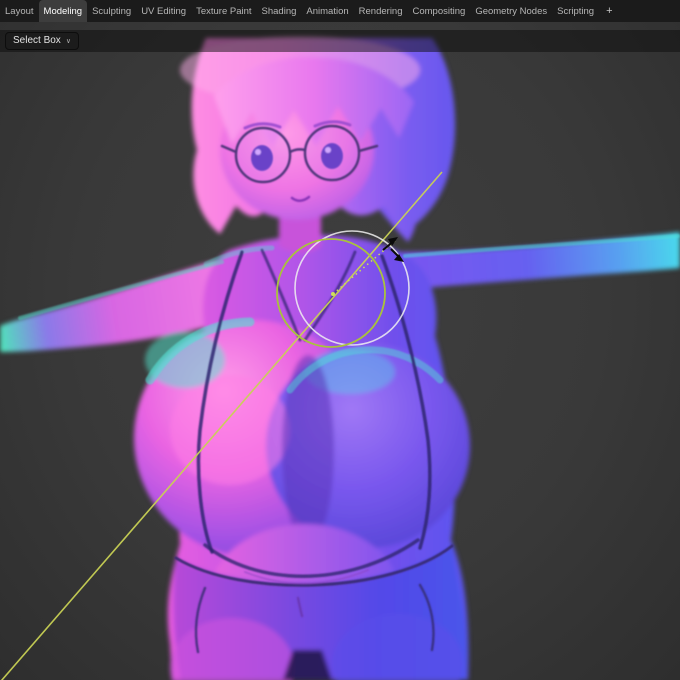 The width and height of the screenshot is (680, 680). Describe the element at coordinates (333, 294) in the screenshot. I see `gizmo-origin-dot` at that location.